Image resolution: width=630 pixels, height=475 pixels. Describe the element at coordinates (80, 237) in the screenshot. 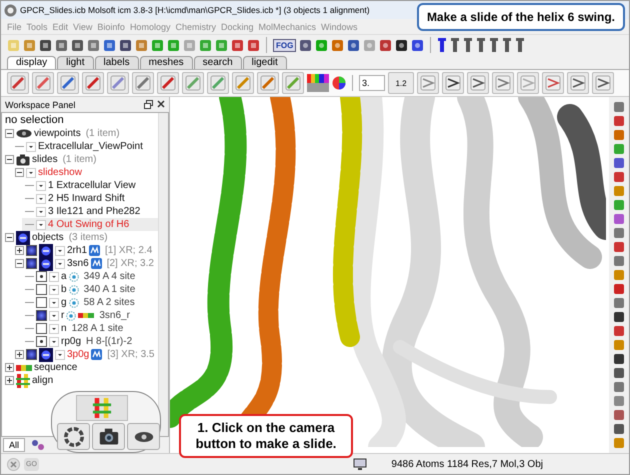

I see `tree-item: objects (3 items)` at that location.